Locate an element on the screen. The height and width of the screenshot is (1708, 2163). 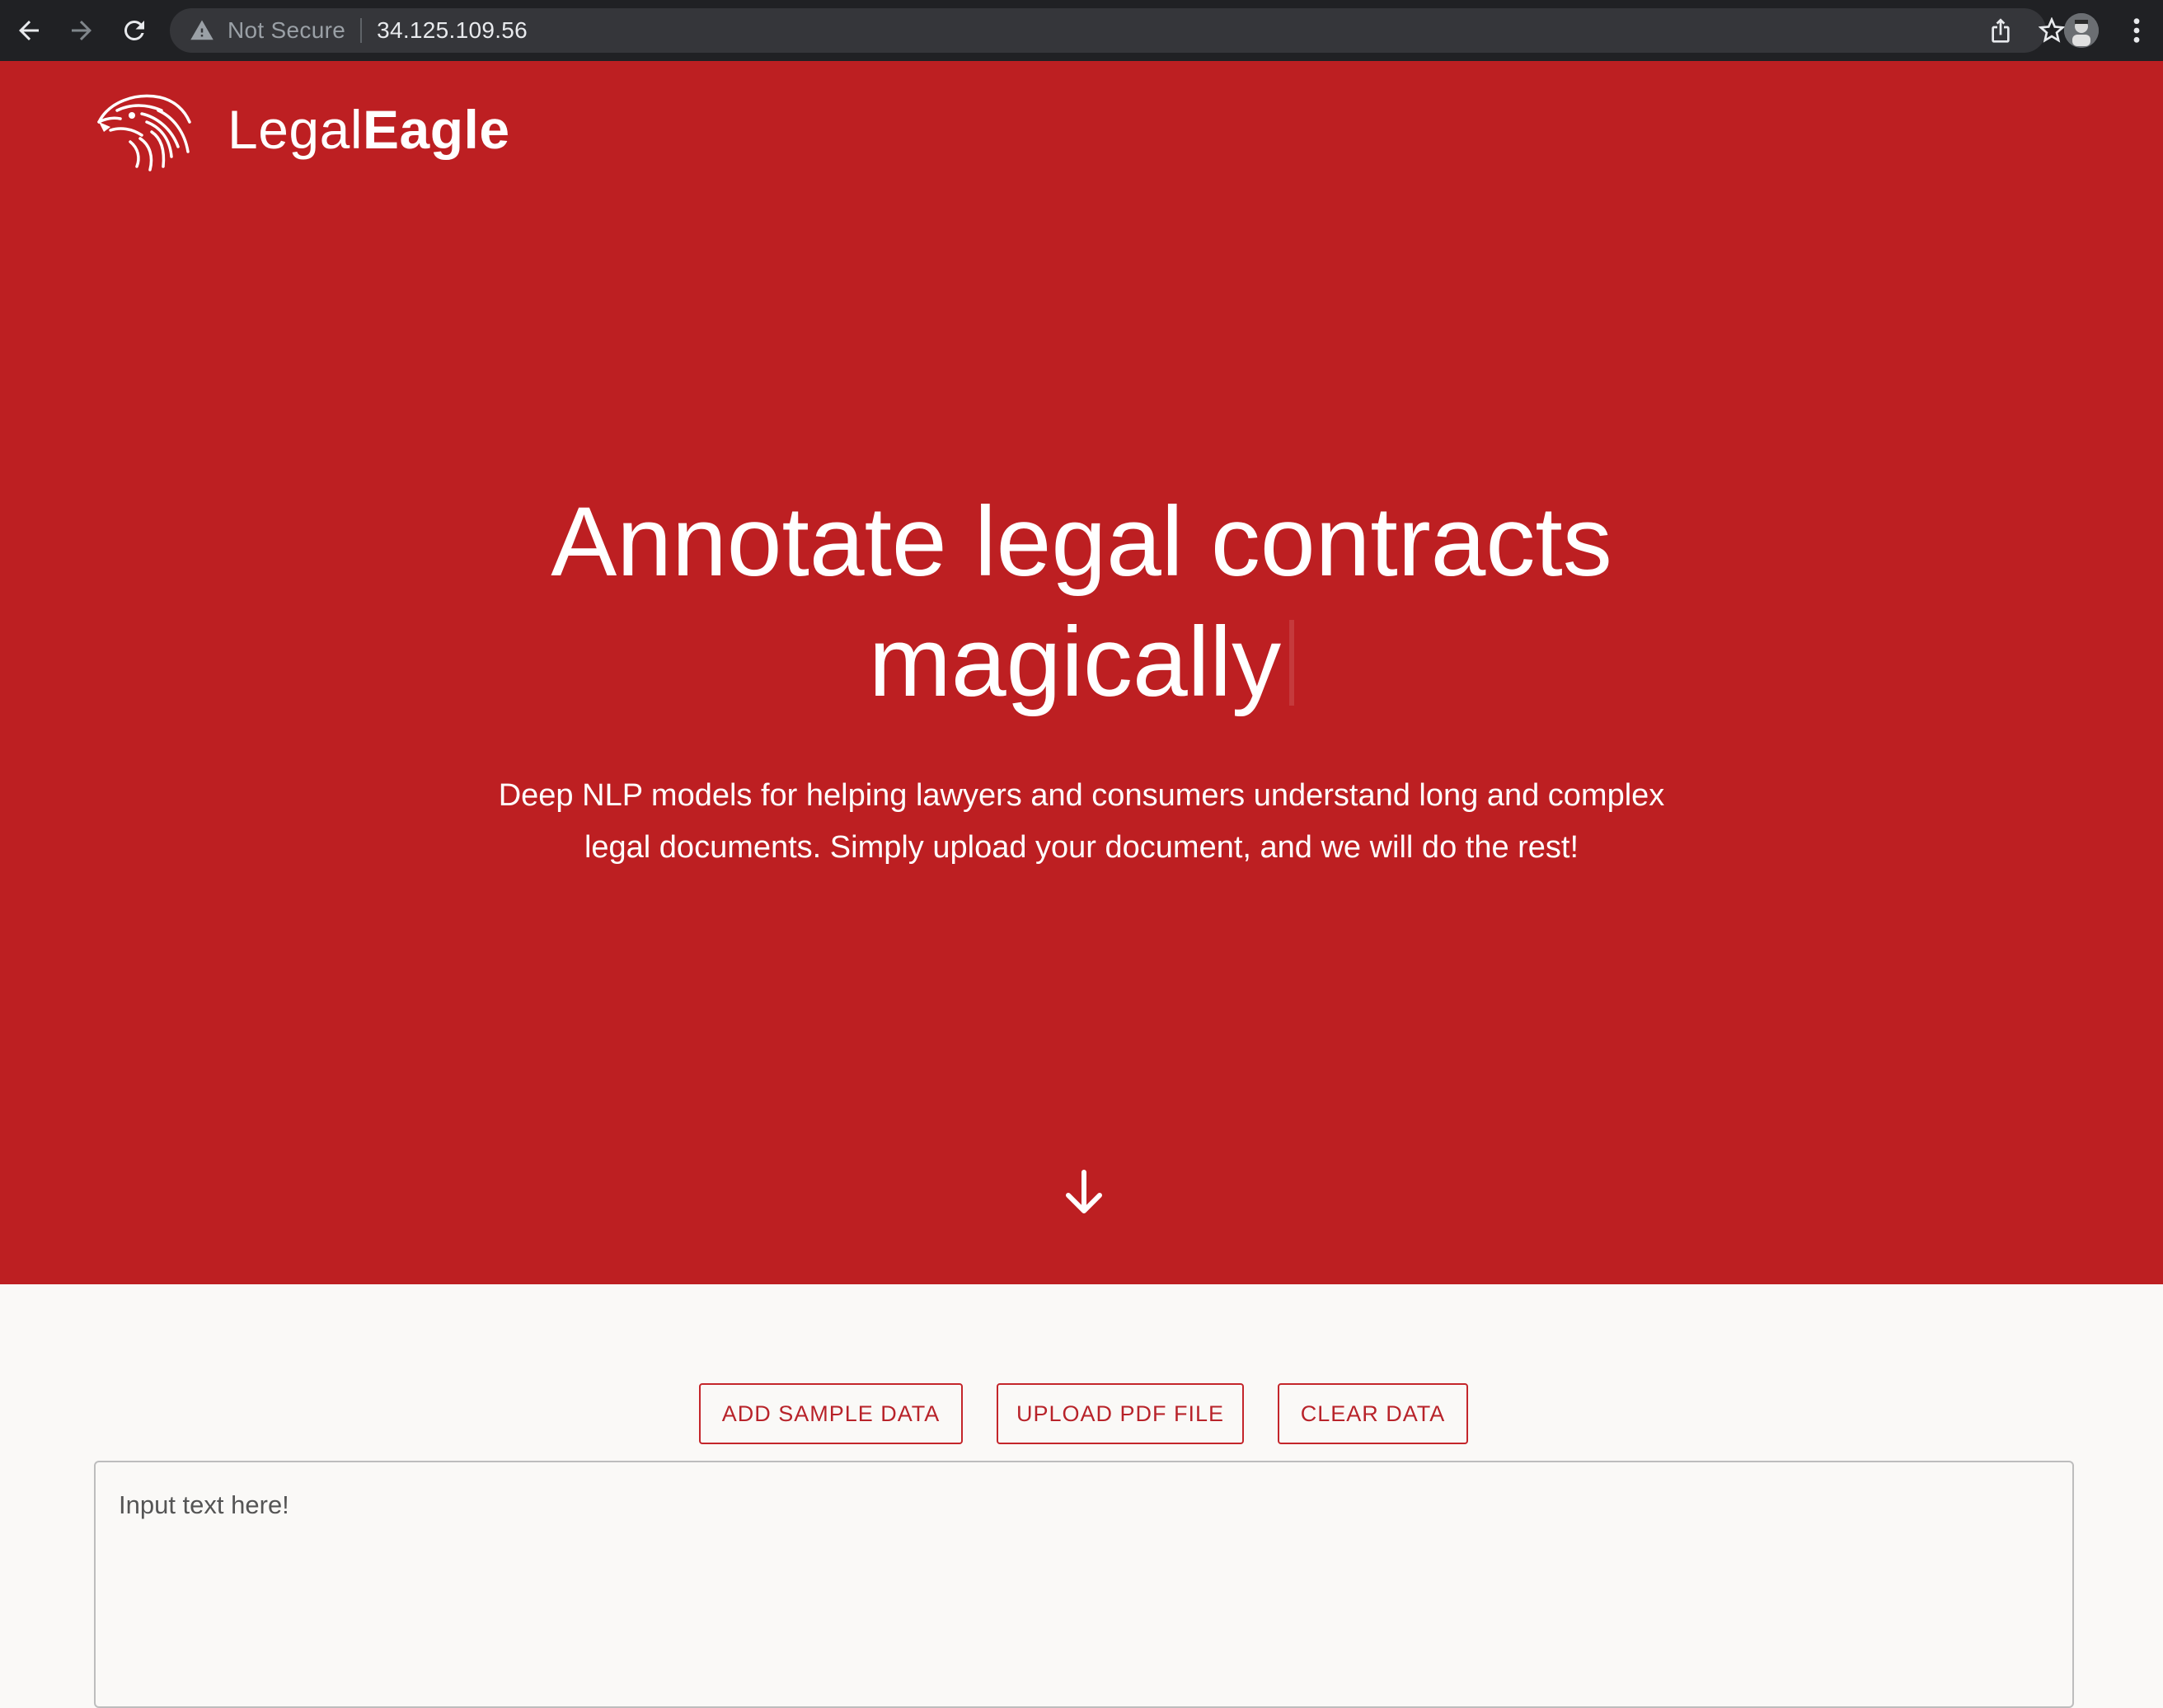
eagle-head-icon is located at coordinates (144, 132).